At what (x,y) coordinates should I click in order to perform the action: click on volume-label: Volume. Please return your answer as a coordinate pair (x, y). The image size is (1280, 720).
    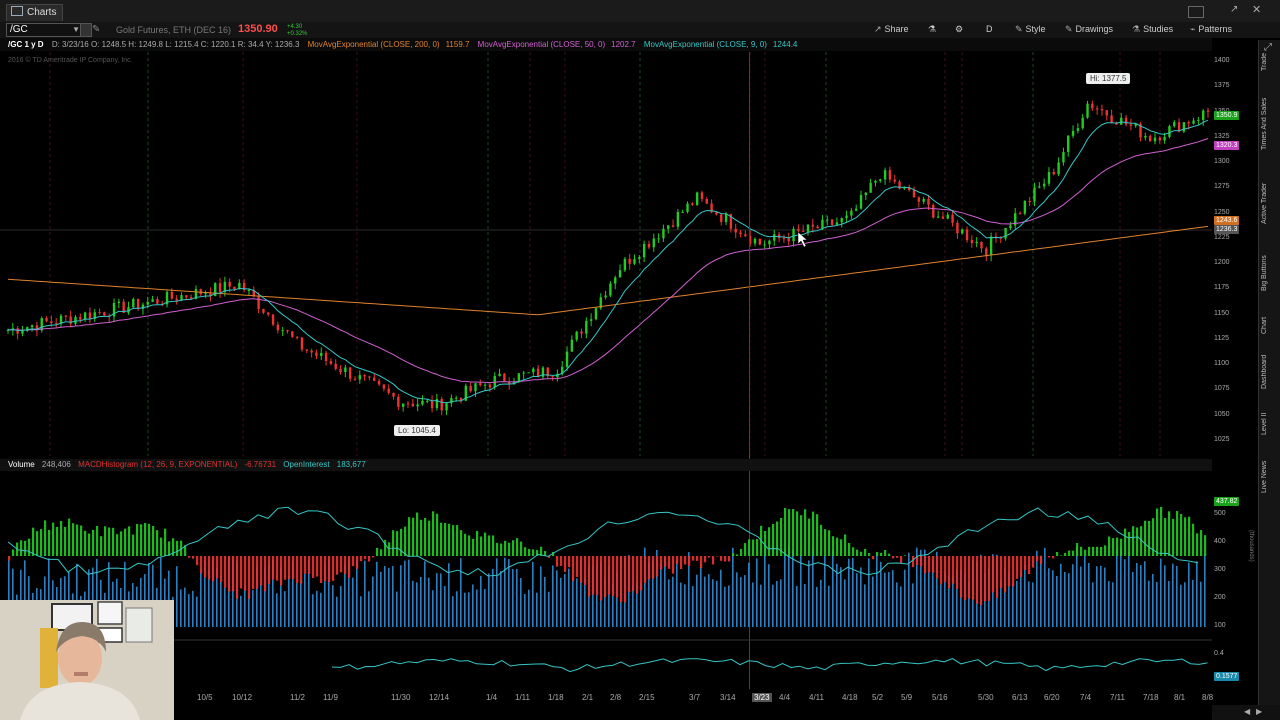
    Looking at the image, I should click on (21, 464).